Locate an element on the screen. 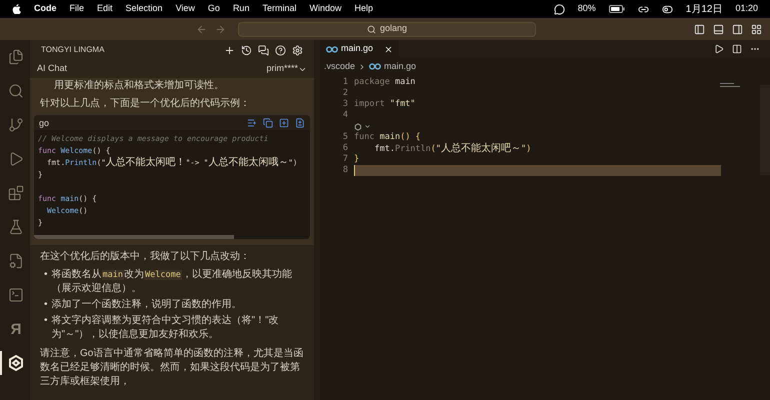 This screenshot has height=400, width=770. layout-icon is located at coordinates (756, 29).